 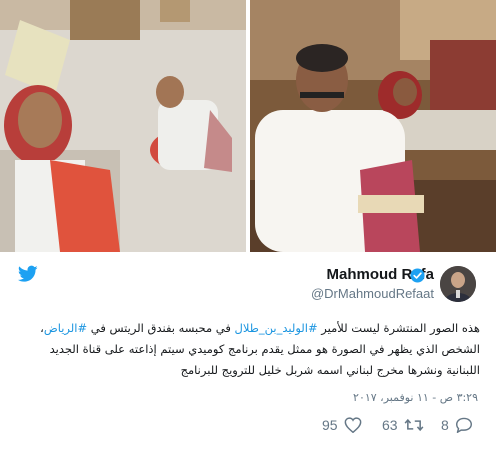 What do you see at coordinates (403, 425) in the screenshot?
I see `retweet-button: 63` at bounding box center [403, 425].